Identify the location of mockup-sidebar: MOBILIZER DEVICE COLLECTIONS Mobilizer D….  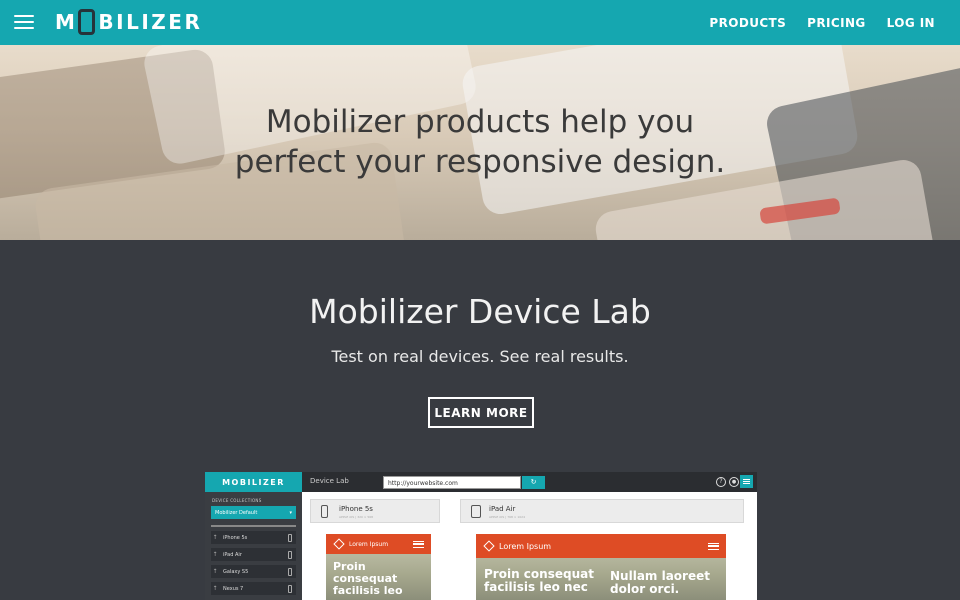
(253, 536).